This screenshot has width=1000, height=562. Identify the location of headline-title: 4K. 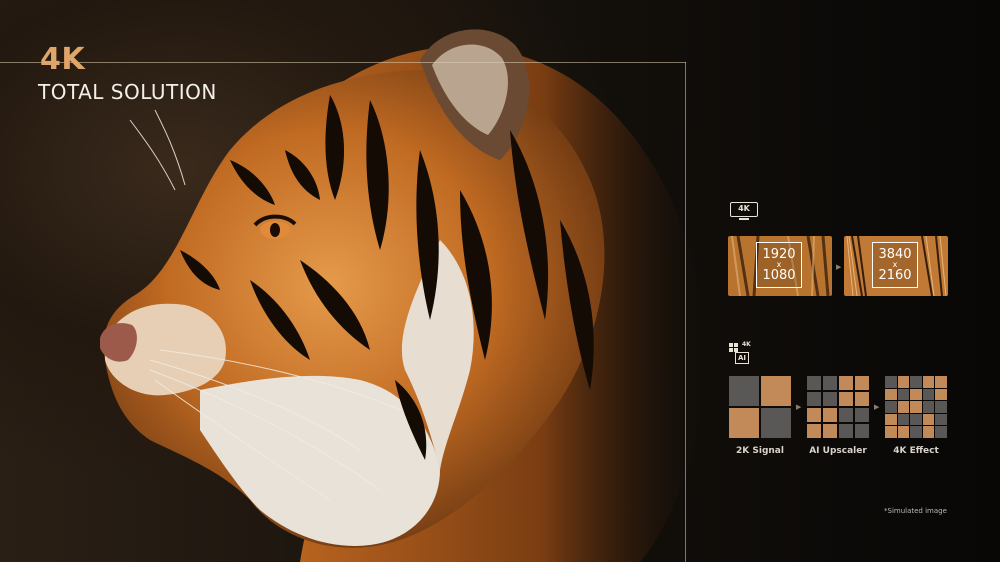
(63, 59).